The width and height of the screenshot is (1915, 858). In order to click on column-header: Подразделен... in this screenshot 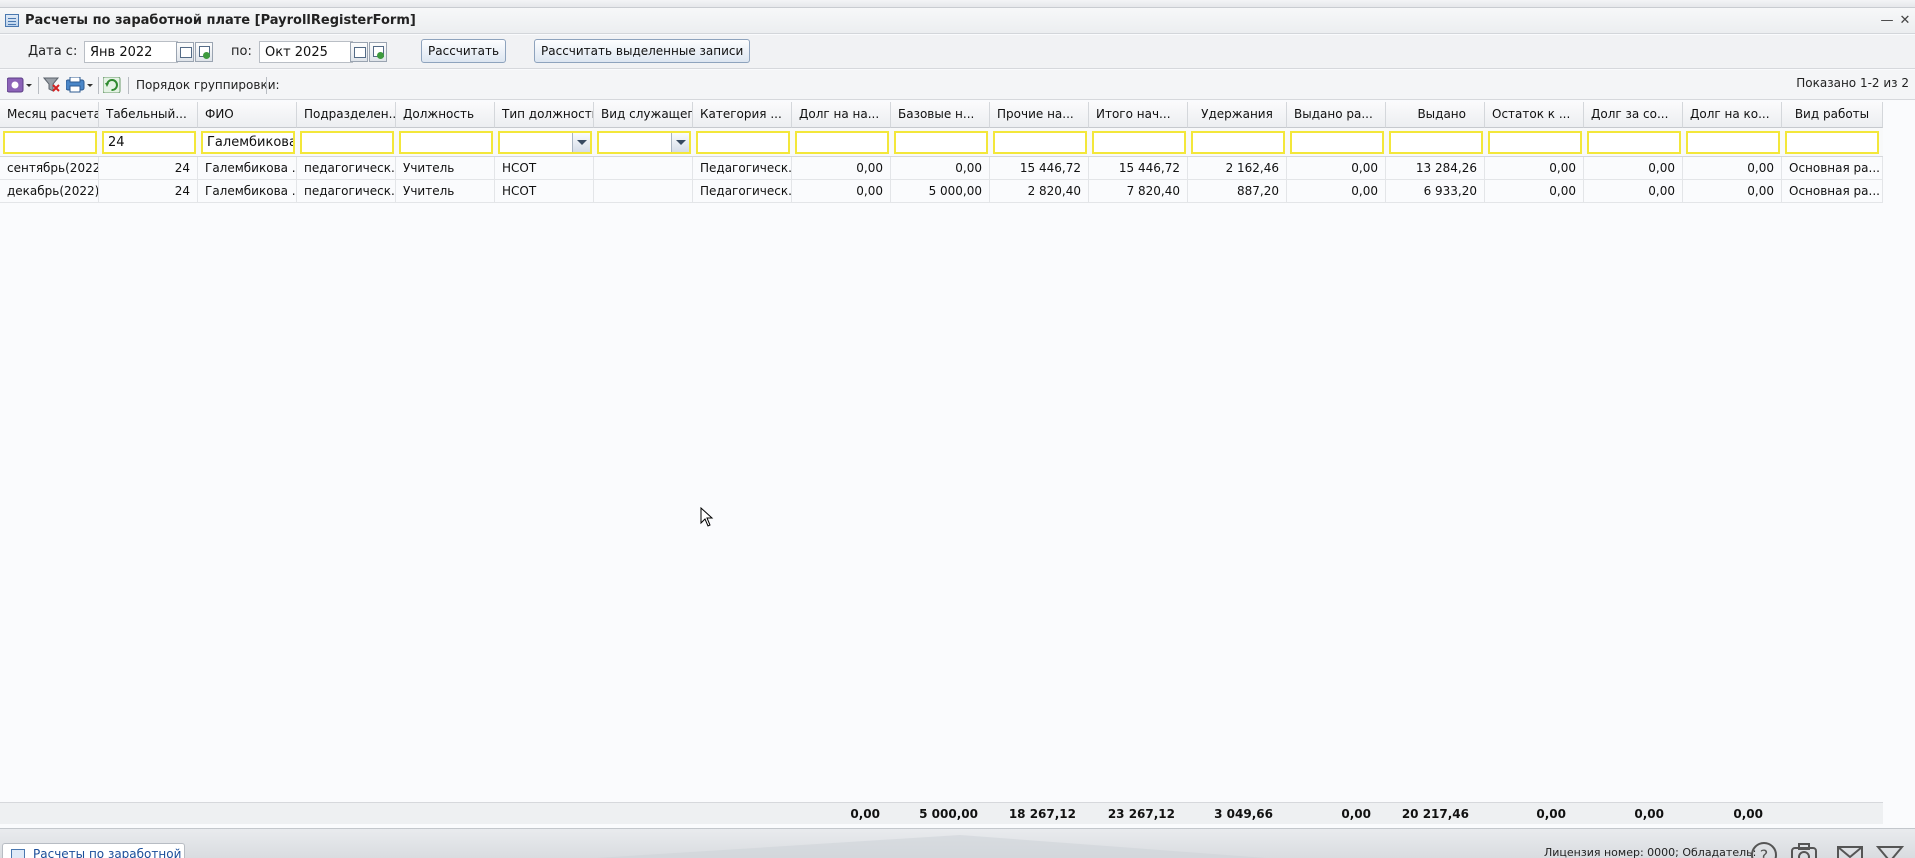, I will do `click(346, 115)`.